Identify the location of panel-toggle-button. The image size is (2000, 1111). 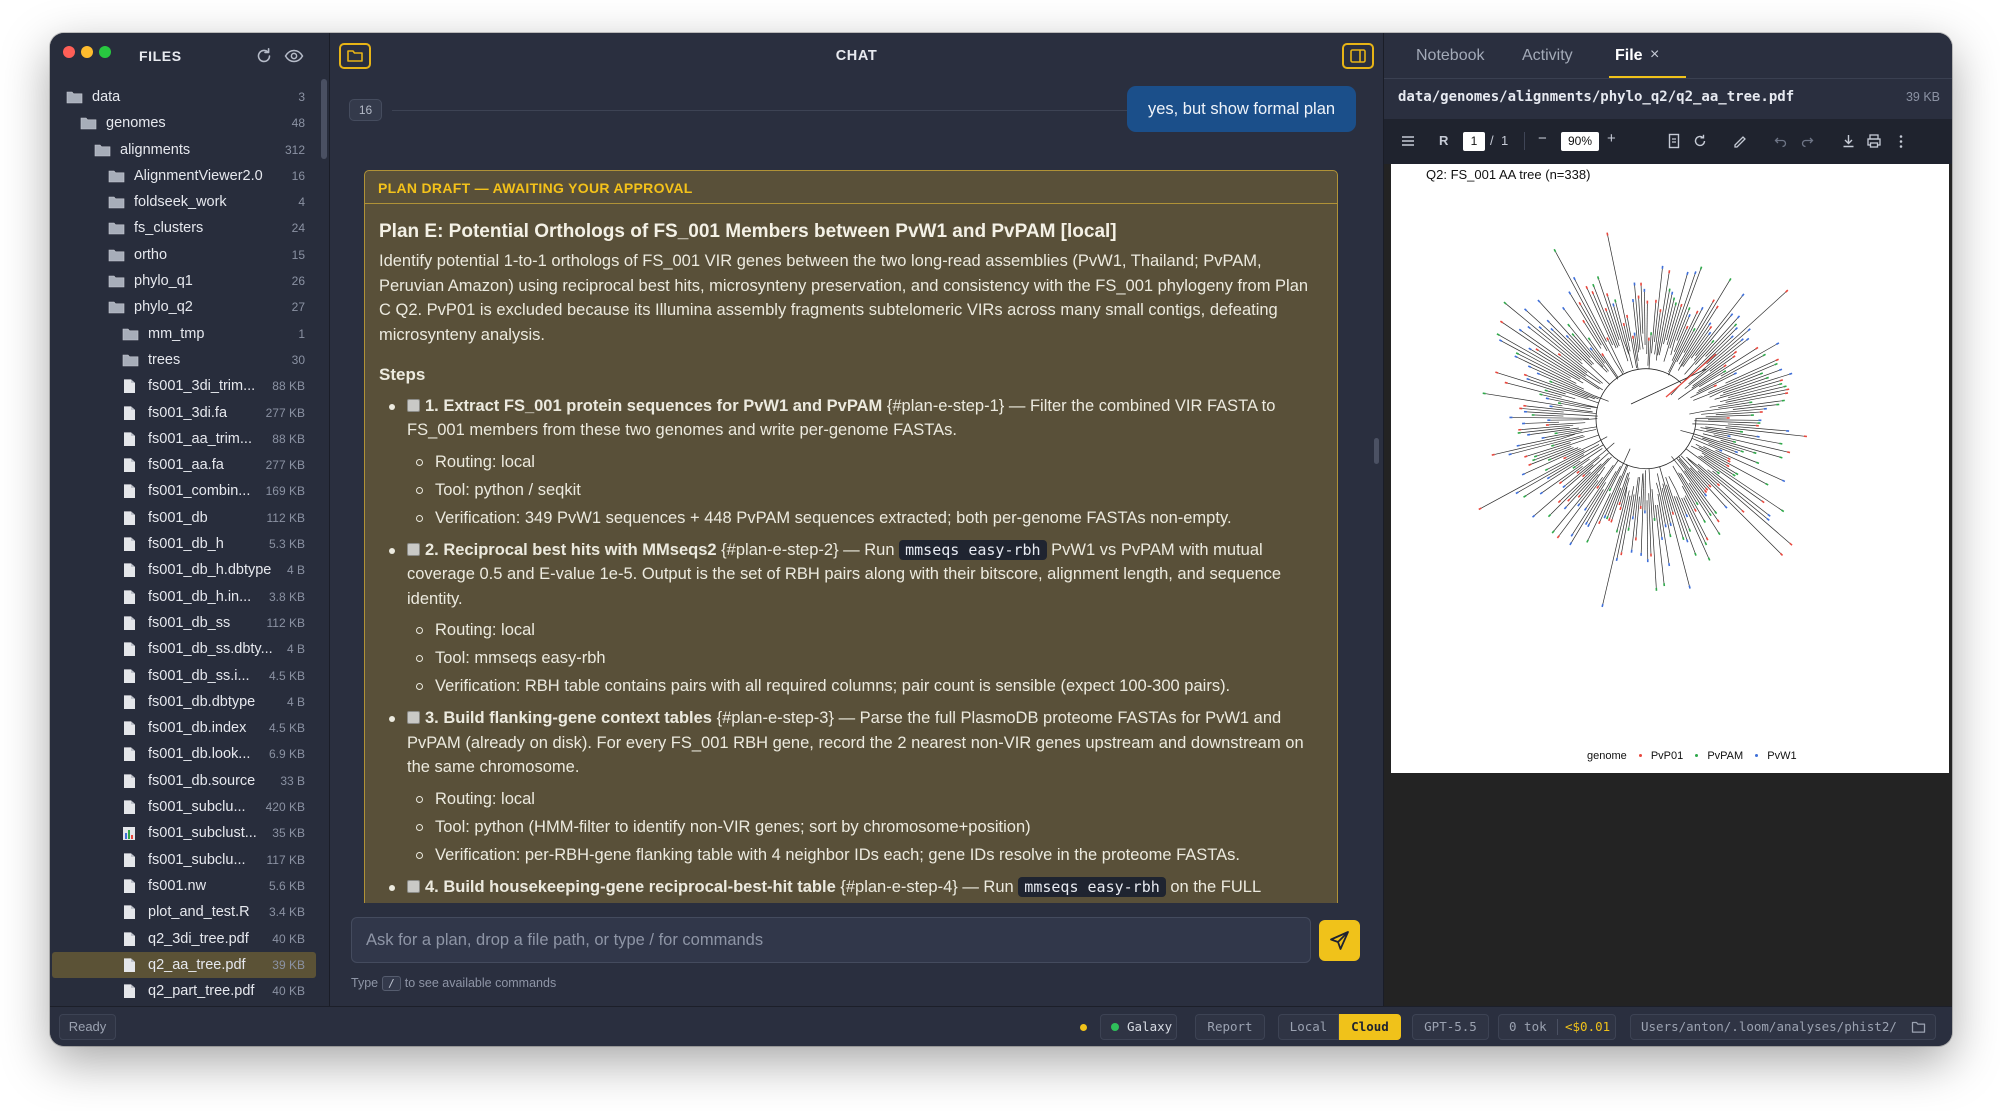
(1358, 56).